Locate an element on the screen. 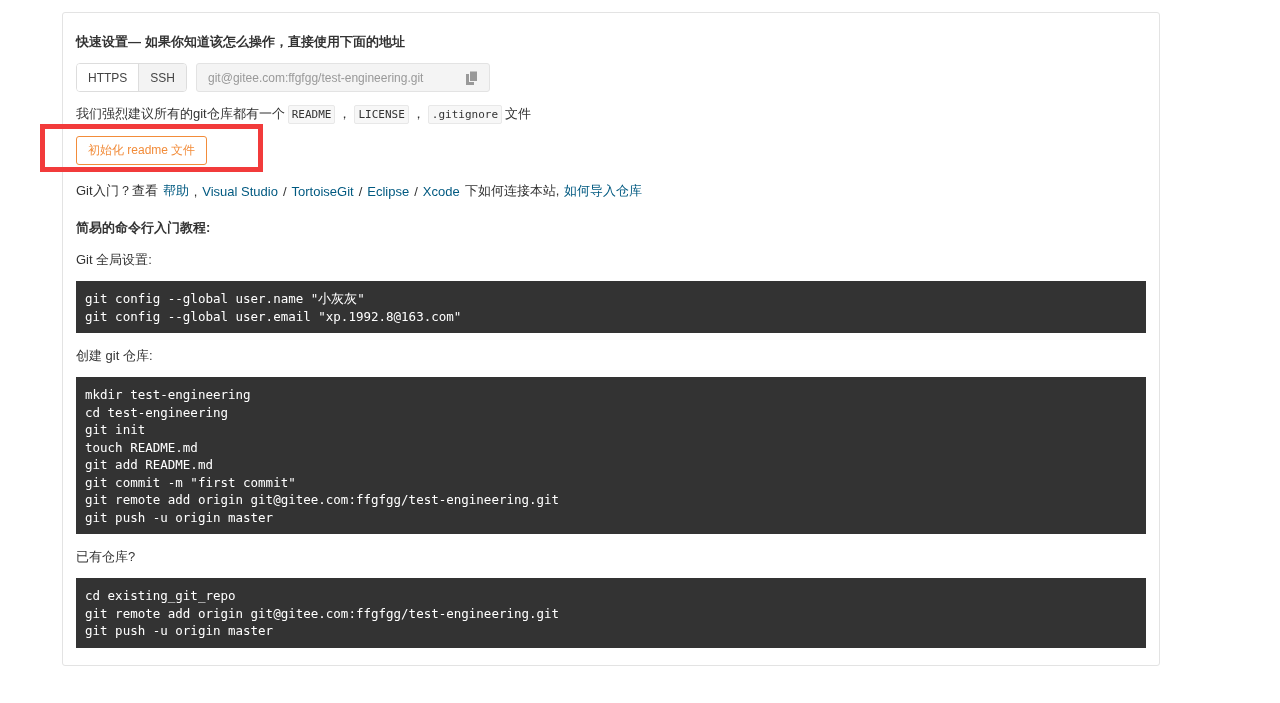 Image resolution: width=1280 pixels, height=703 pixels. help-link: 如何导入仓库 is located at coordinates (603, 191).